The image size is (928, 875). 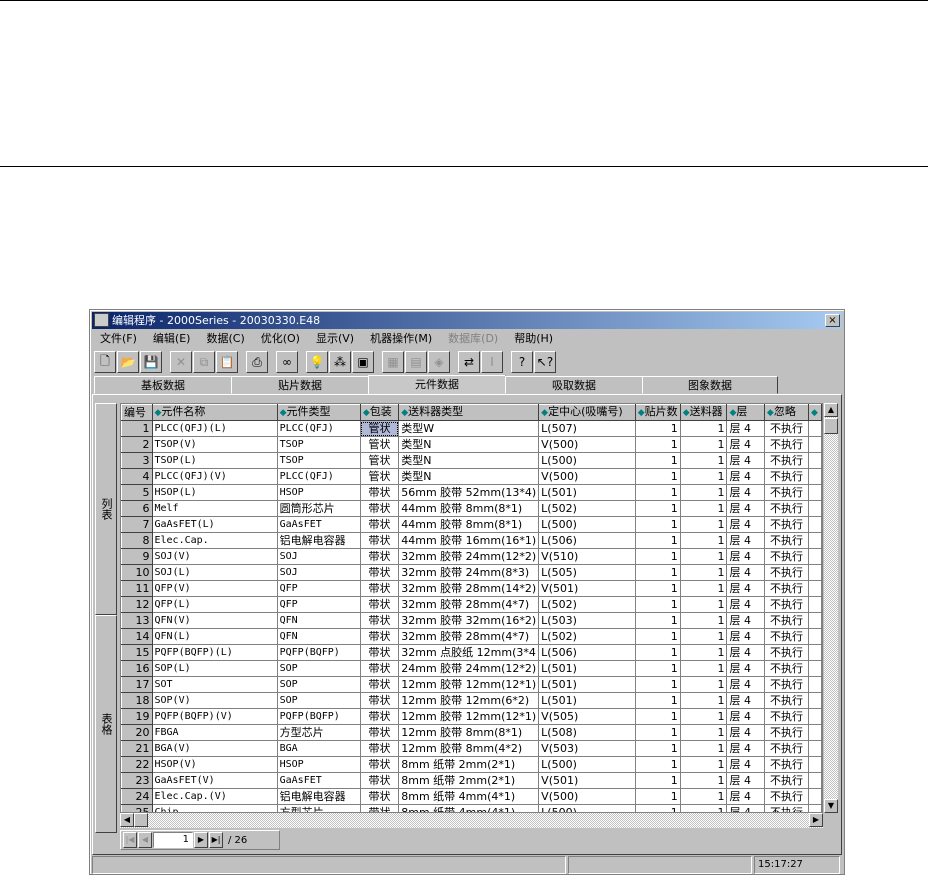 I want to click on cell-feeder-type: 类型W, so click(x=469, y=428).